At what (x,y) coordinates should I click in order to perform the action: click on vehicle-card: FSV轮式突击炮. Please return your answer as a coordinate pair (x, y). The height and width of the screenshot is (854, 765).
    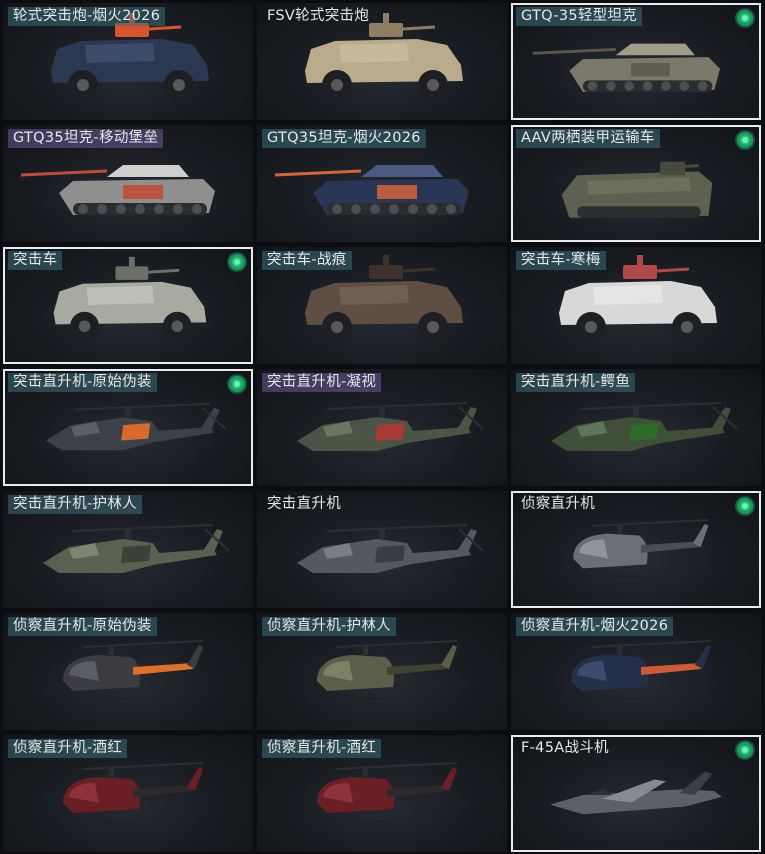
    Looking at the image, I should click on (382, 61).